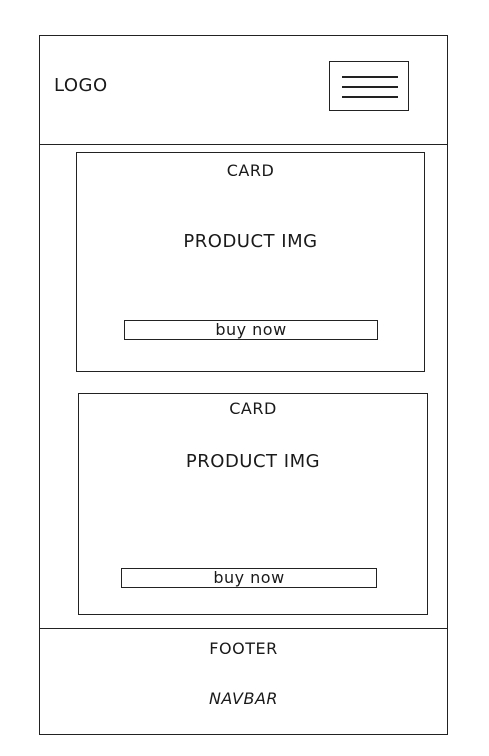  What do you see at coordinates (81, 85) in the screenshot?
I see `logo: LOGO` at bounding box center [81, 85].